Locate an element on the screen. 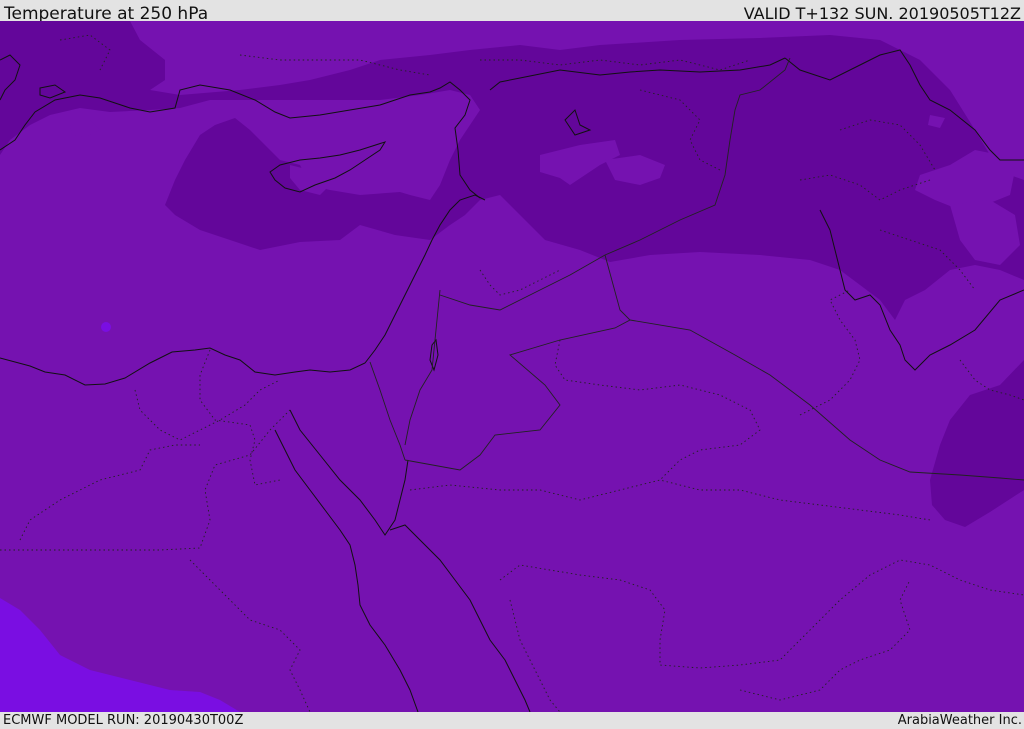 This screenshot has height=729, width=1024. model-run-label: ECMWF MODEL RUN: 20190430T00Z is located at coordinates (123, 720).